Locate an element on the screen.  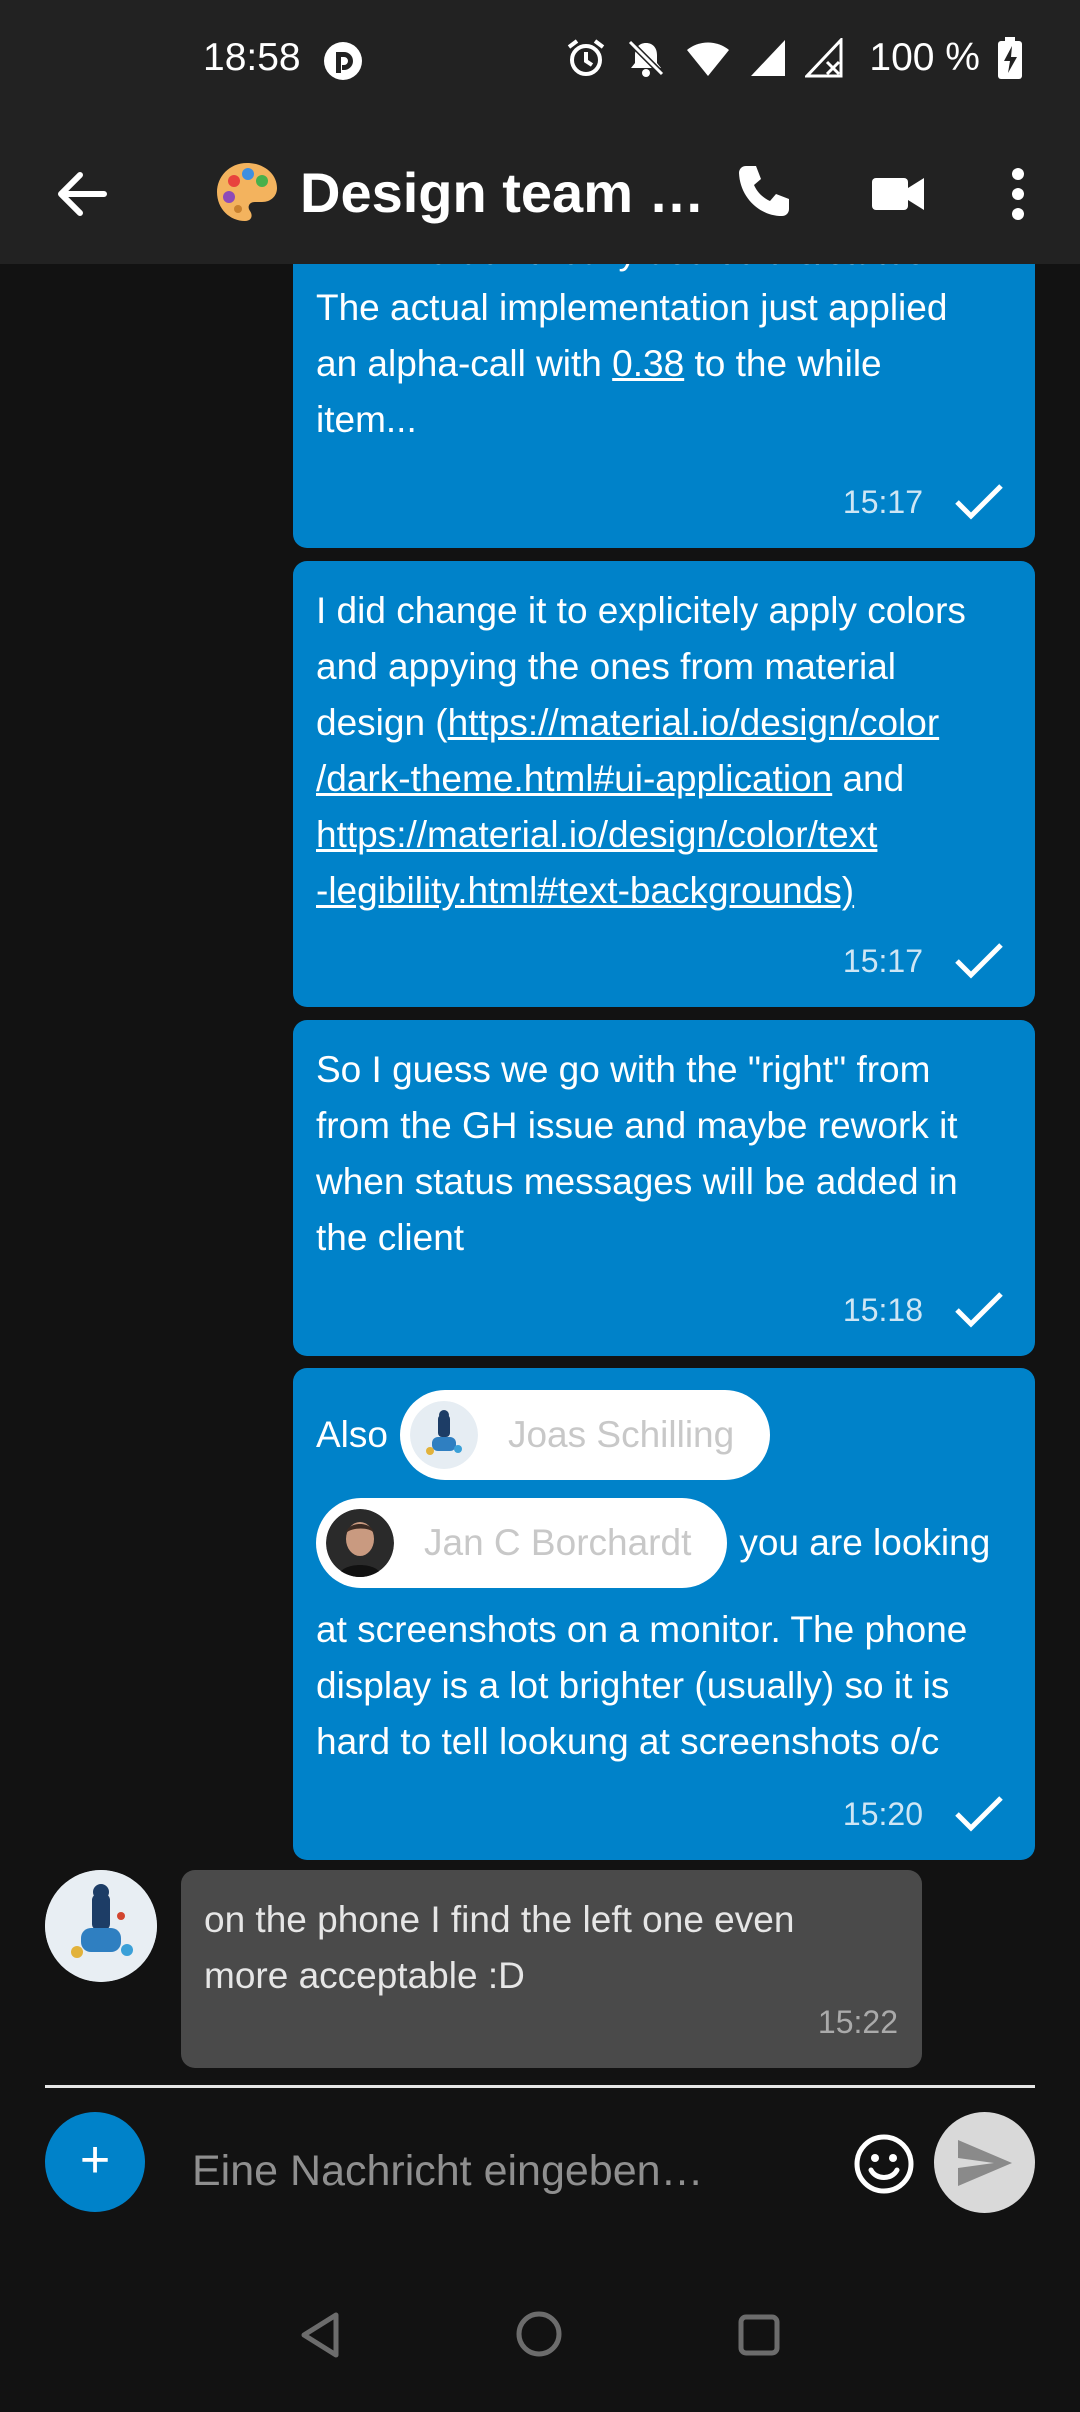
bell-off-icon is located at coordinates (646, 58).